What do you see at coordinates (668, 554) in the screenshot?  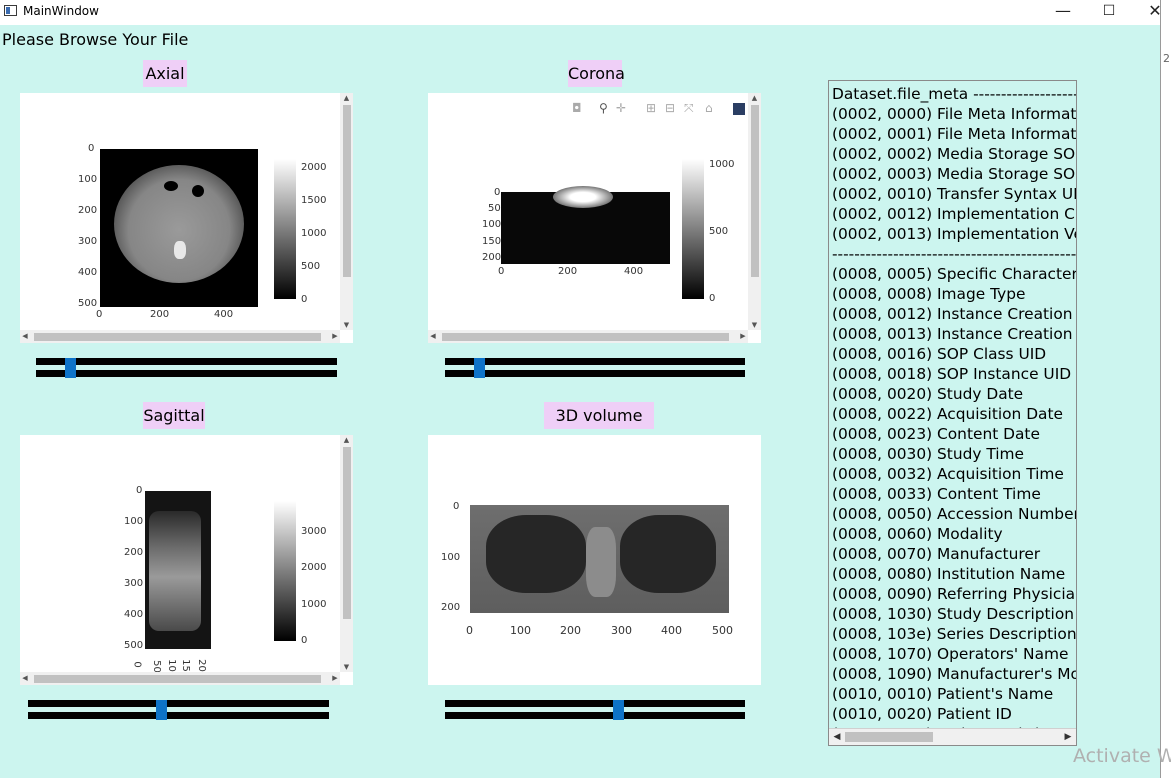 I see `volume-lung-right` at bounding box center [668, 554].